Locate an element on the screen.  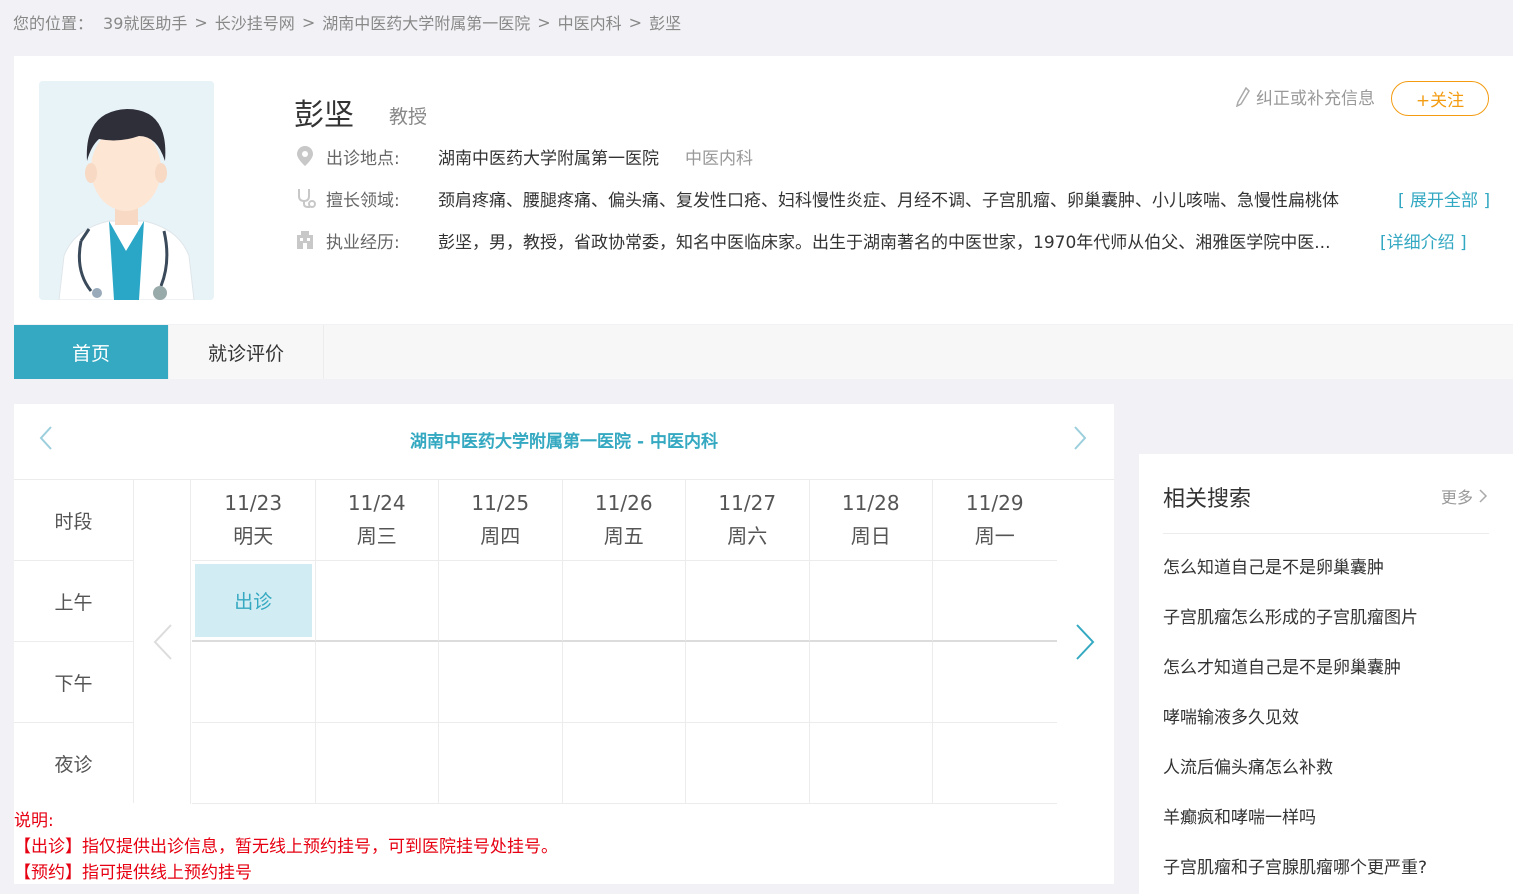
divider is located at coordinates (1326, 533).